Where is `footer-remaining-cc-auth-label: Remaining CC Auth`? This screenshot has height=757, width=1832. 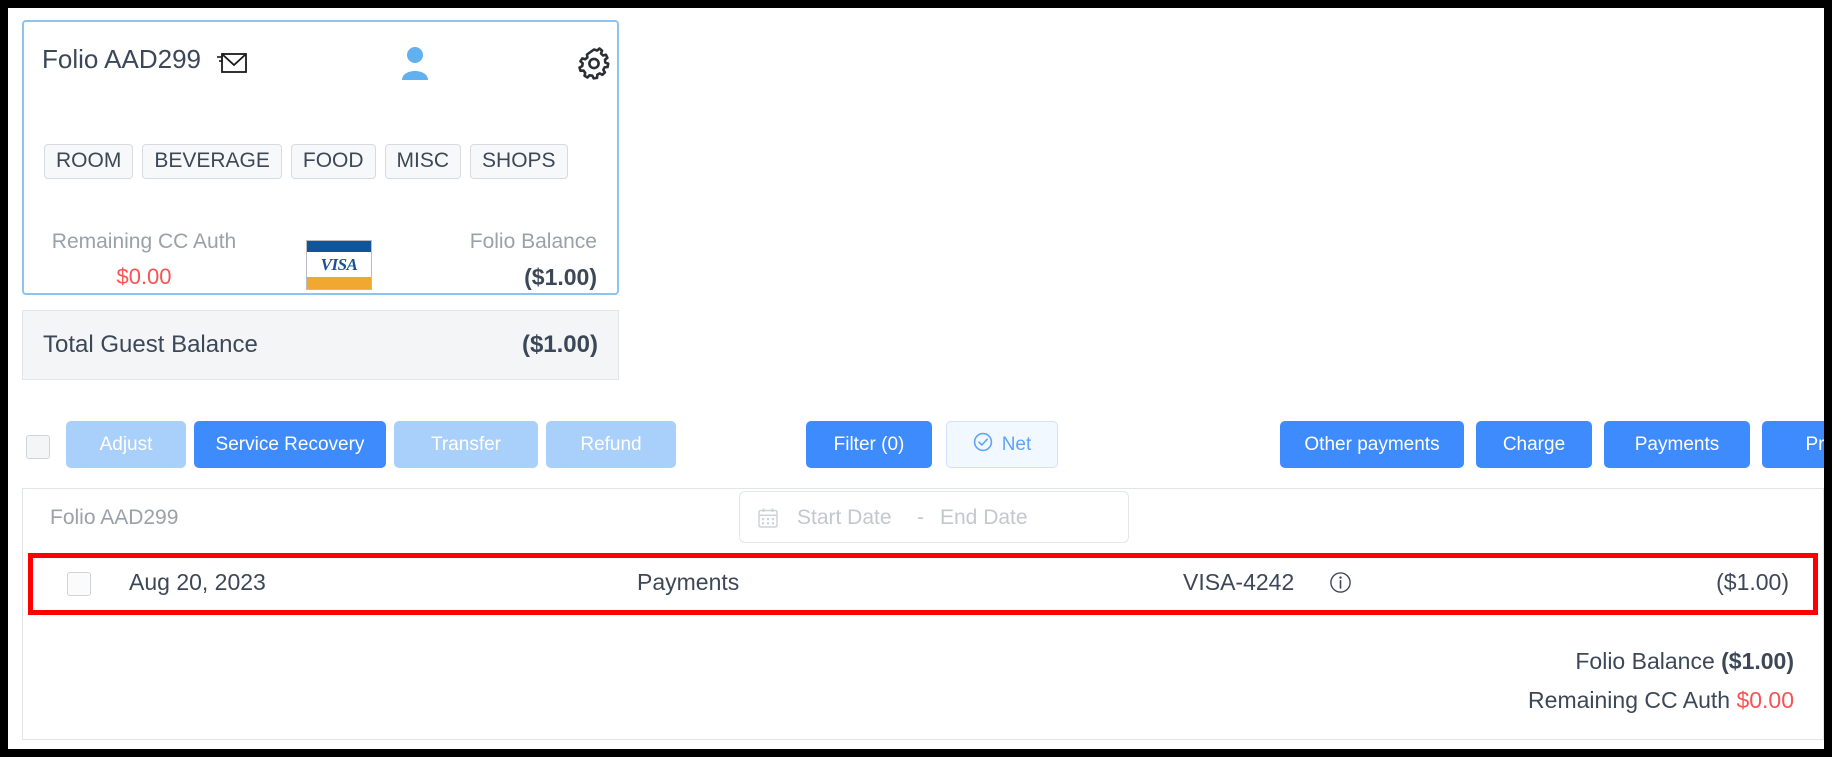 footer-remaining-cc-auth-label: Remaining CC Auth is located at coordinates (1629, 700).